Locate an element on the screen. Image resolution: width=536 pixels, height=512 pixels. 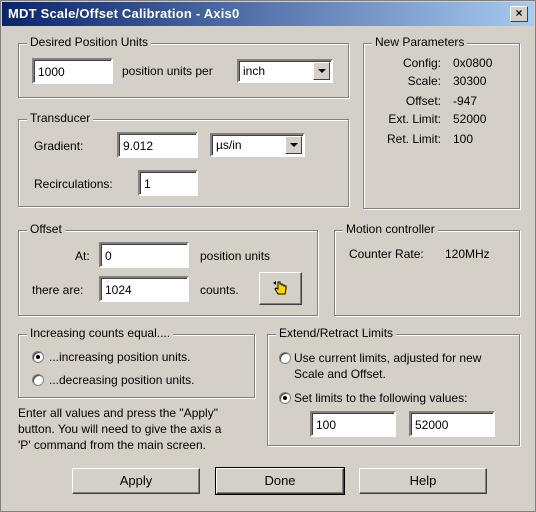
unit-select-value: inch is located at coordinates (254, 71).